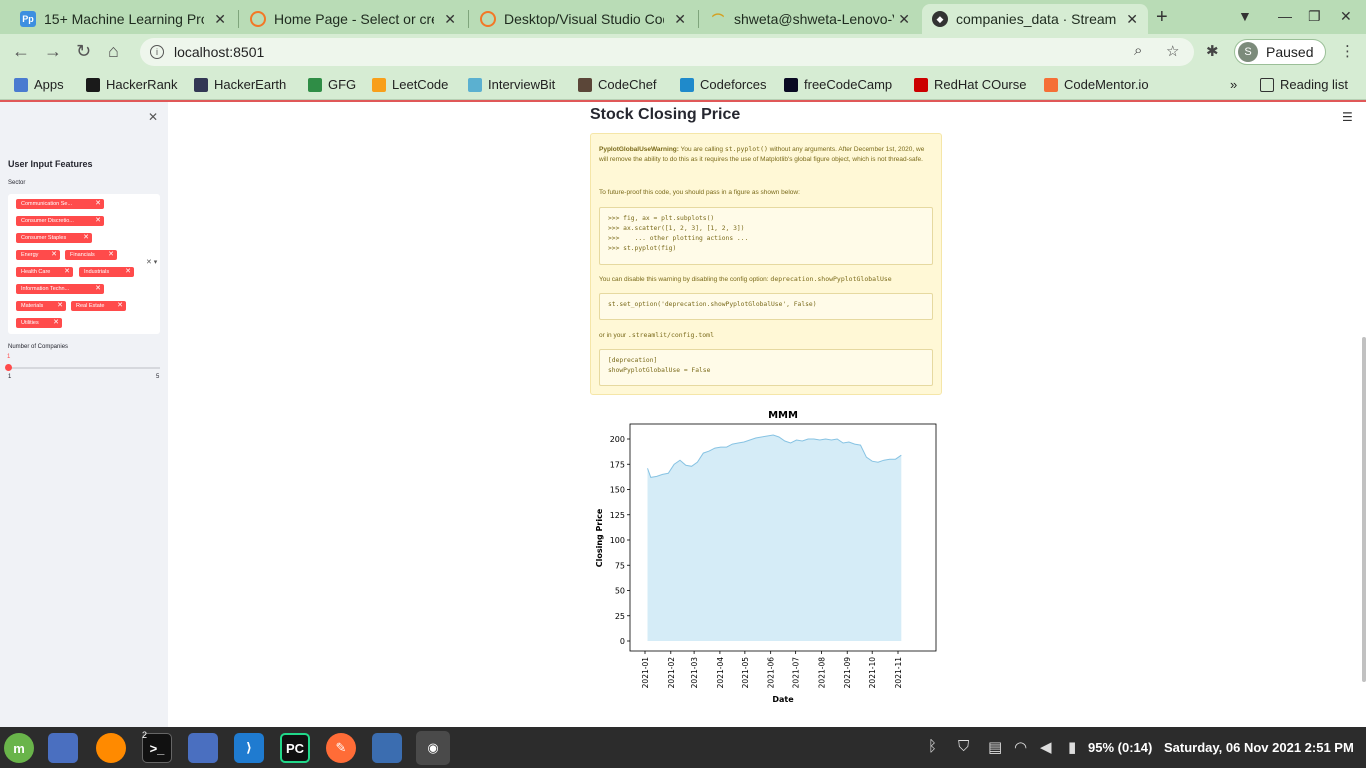 Image resolution: width=1366 pixels, height=768 pixels. I want to click on bookmark-codechef: CodeChef, so click(617, 84).